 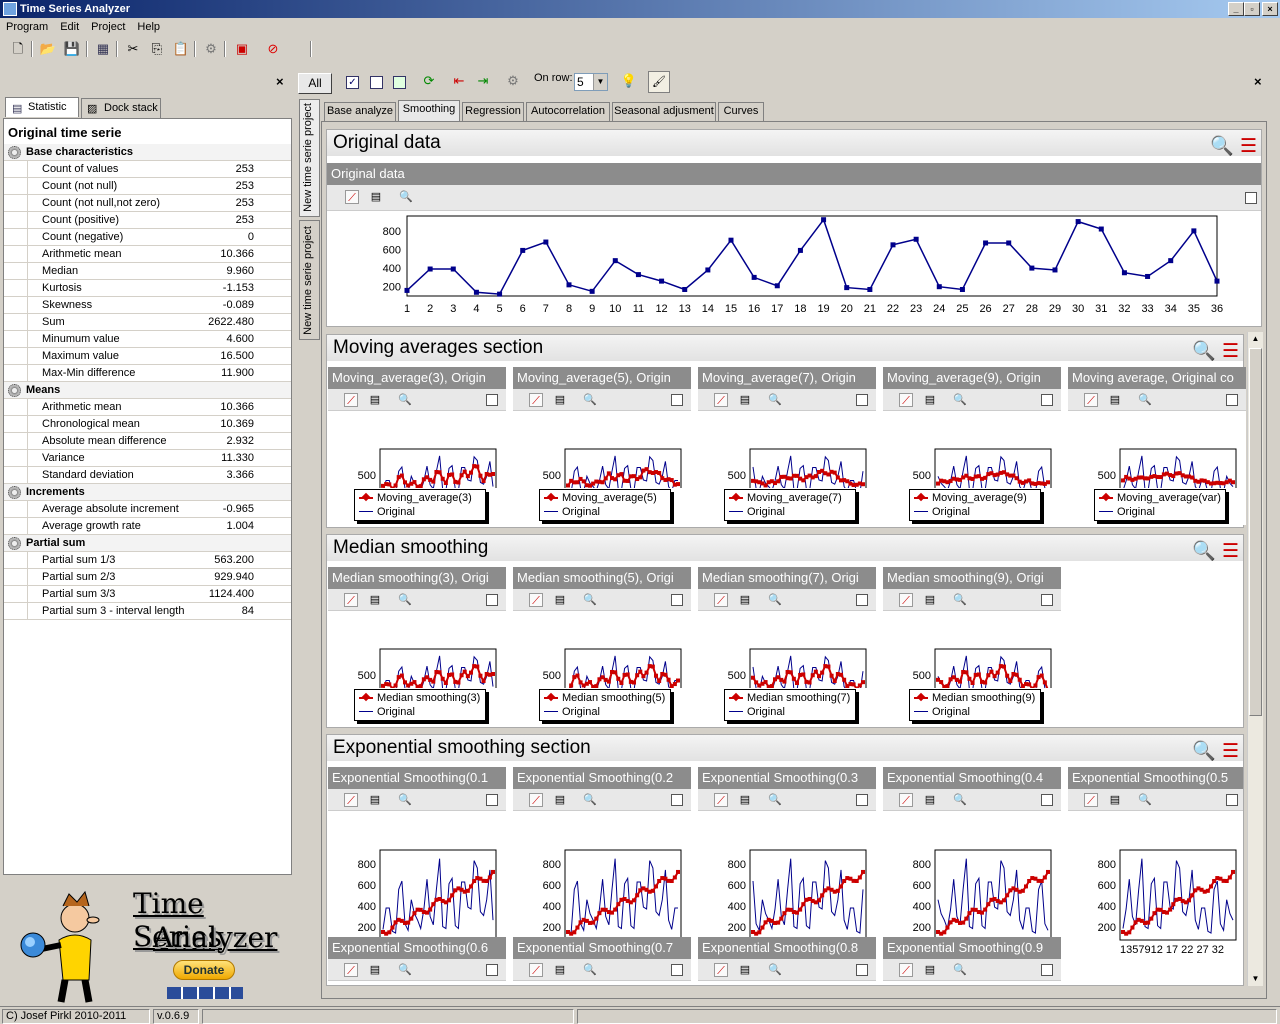 I want to click on new-file-icon: 🗋, so click(x=18, y=49).